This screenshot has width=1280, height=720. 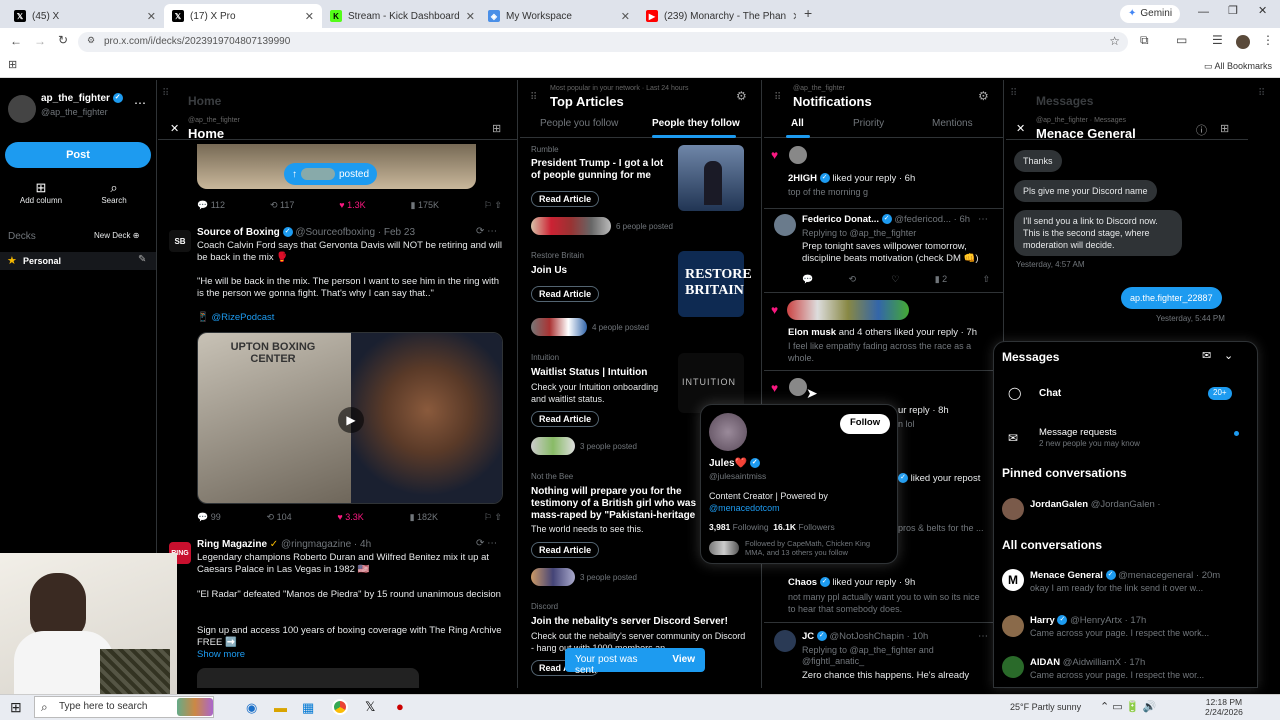 What do you see at coordinates (986, 279) in the screenshot?
I see `share-icon: ⇧` at bounding box center [986, 279].